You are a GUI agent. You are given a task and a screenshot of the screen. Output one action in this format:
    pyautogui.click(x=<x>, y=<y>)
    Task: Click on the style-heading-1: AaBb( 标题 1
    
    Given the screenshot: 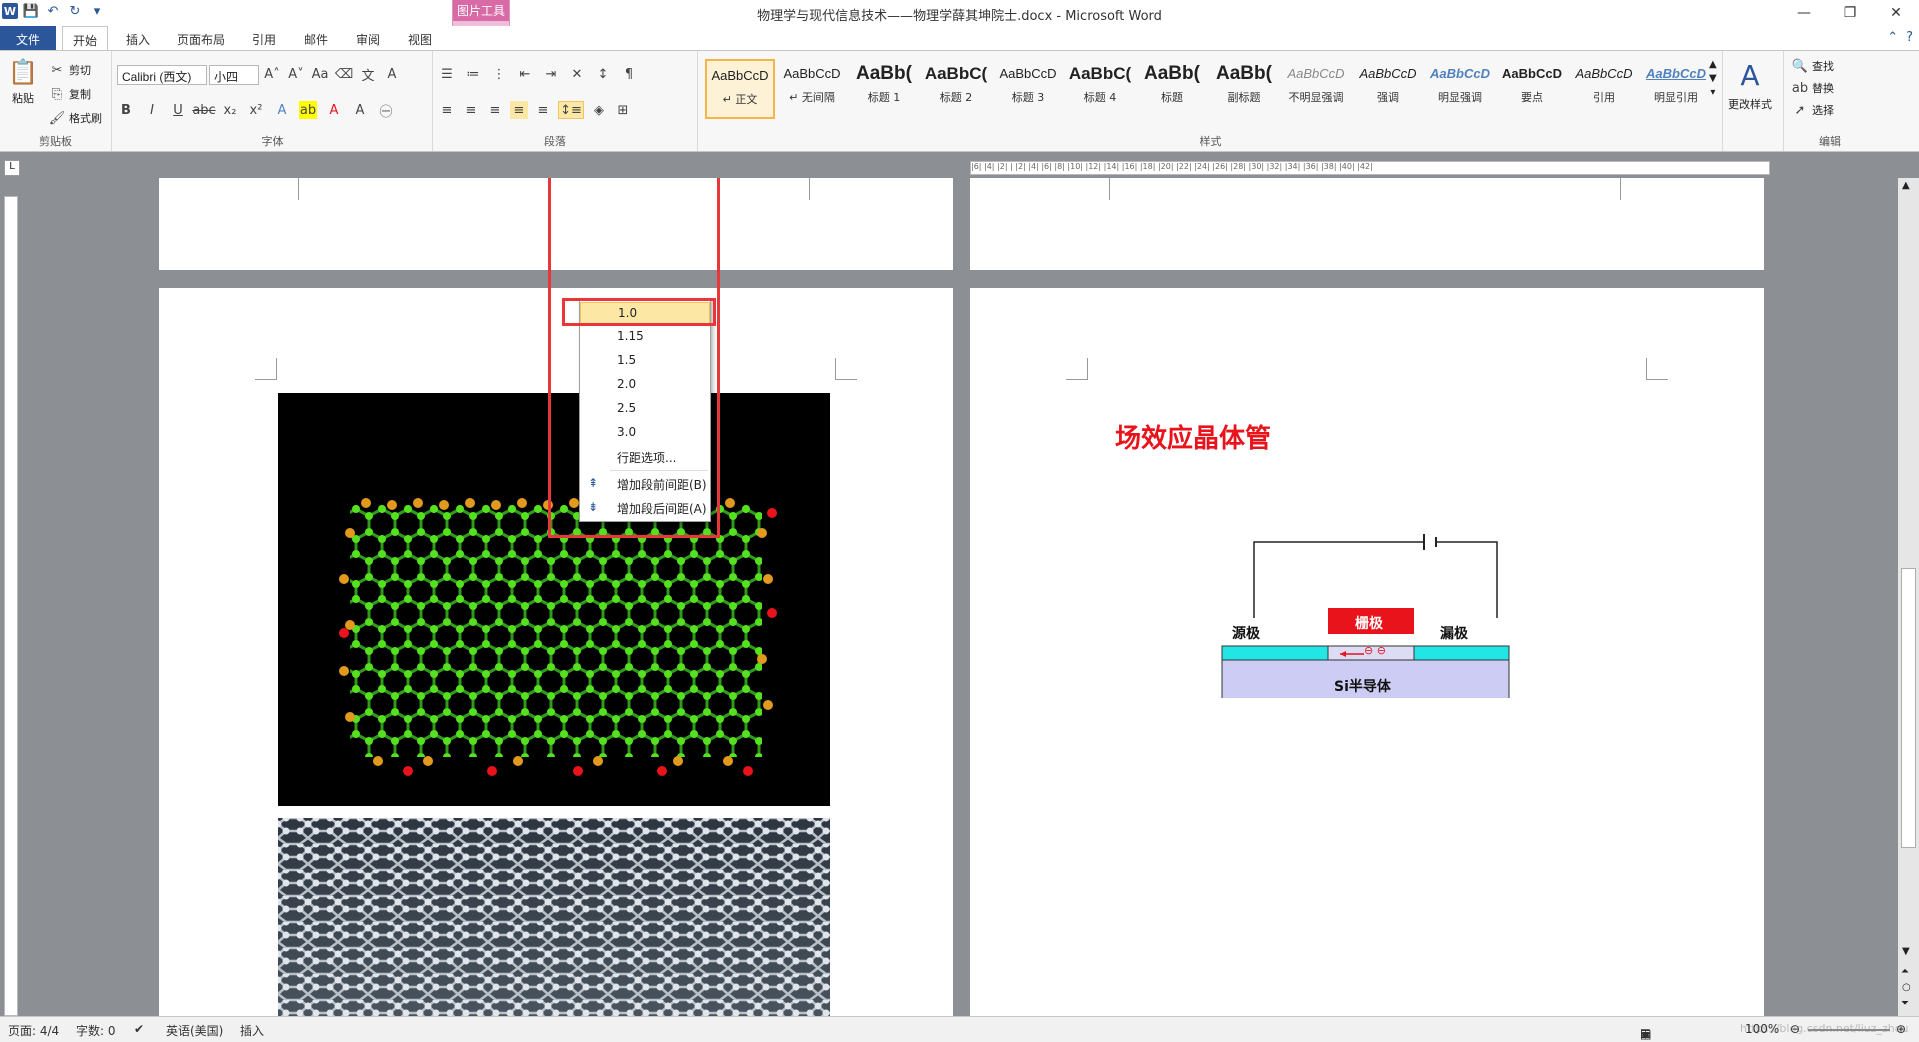 What is the action you would take?
    pyautogui.click(x=884, y=89)
    